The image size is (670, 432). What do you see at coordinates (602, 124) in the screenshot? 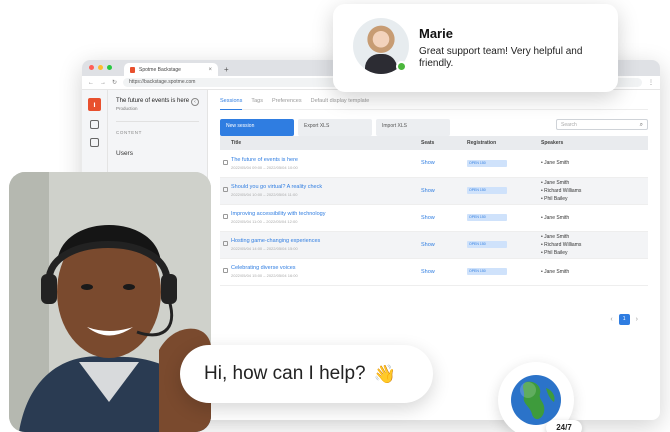
I see `search-input: Search ⌕` at bounding box center [602, 124].